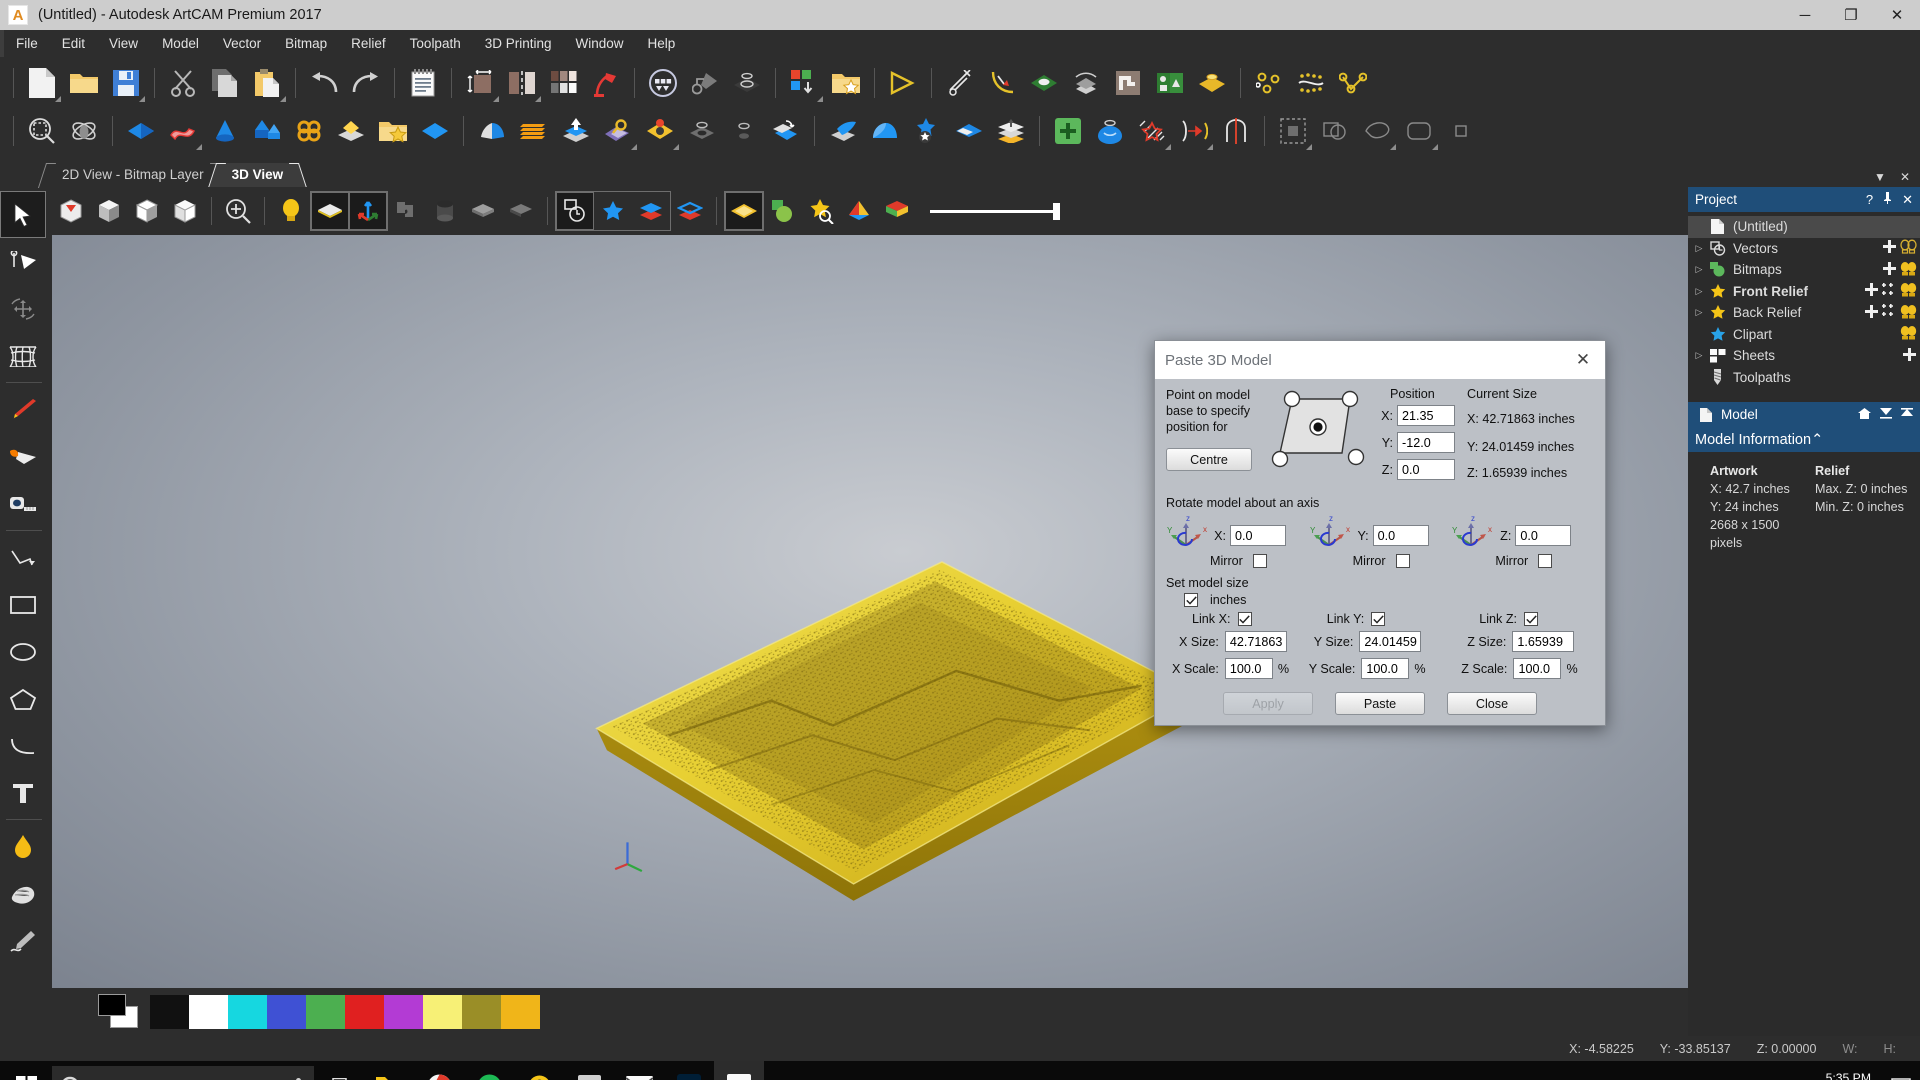 This screenshot has height=1080, width=1920. I want to click on text-tool, so click(23, 792).